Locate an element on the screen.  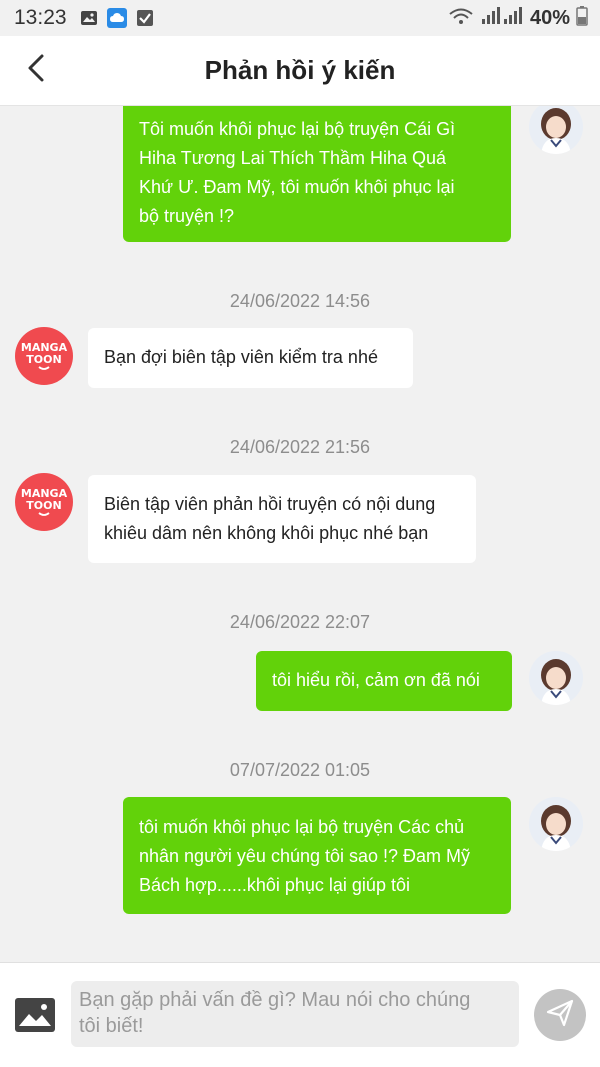
message-bubble-incoming: Bạn đợi biên tập viên kiểm tra nhé is located at coordinates (250, 358).